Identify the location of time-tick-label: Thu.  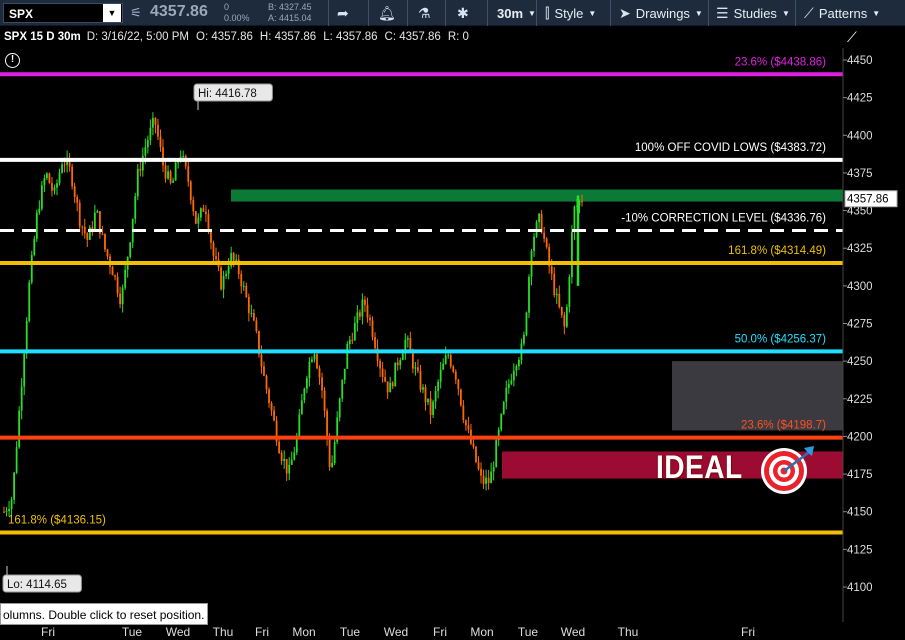
(628, 632).